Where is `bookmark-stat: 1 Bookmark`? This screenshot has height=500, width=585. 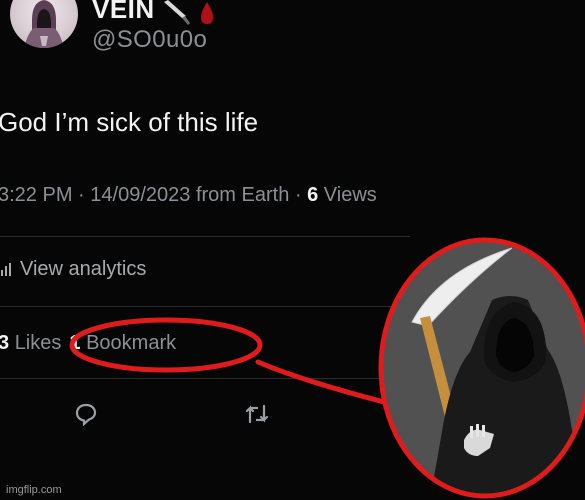 bookmark-stat: 1 Bookmark is located at coordinates (122, 343).